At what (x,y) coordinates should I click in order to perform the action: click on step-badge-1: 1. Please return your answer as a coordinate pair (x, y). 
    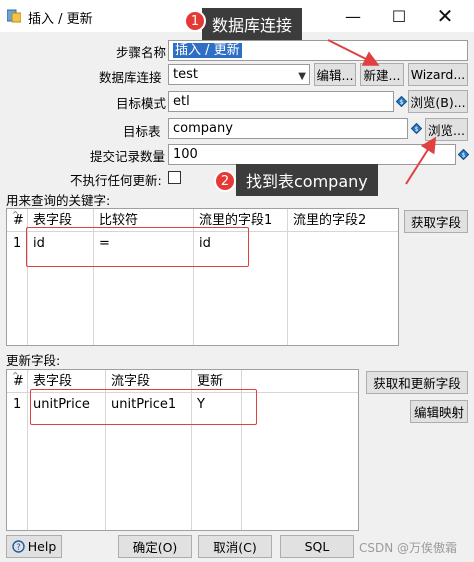
    Looking at the image, I should click on (195, 21).